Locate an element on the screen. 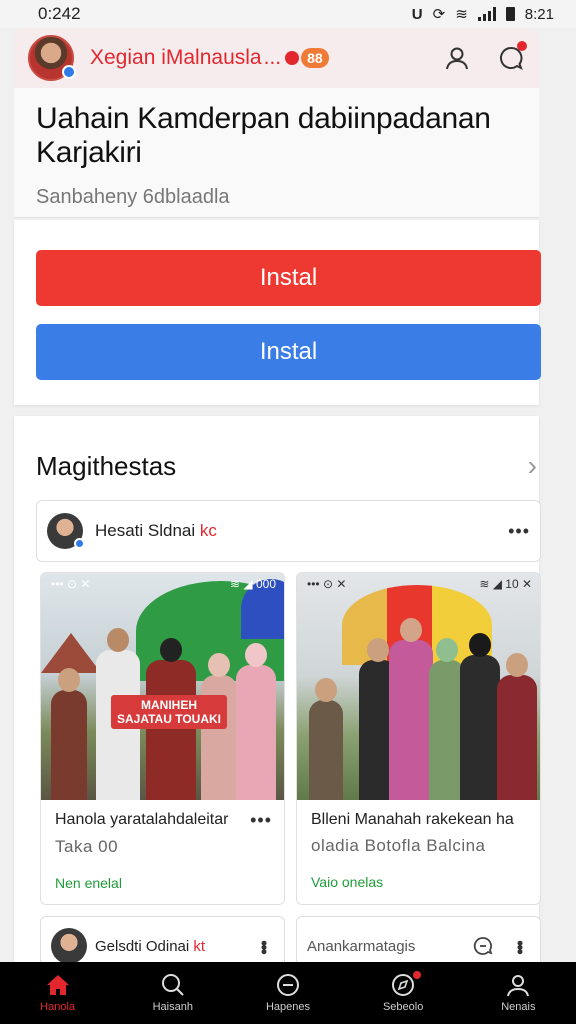  status-bar: 0:242 U ⟳ ≋ 8:21 is located at coordinates (288, 14).